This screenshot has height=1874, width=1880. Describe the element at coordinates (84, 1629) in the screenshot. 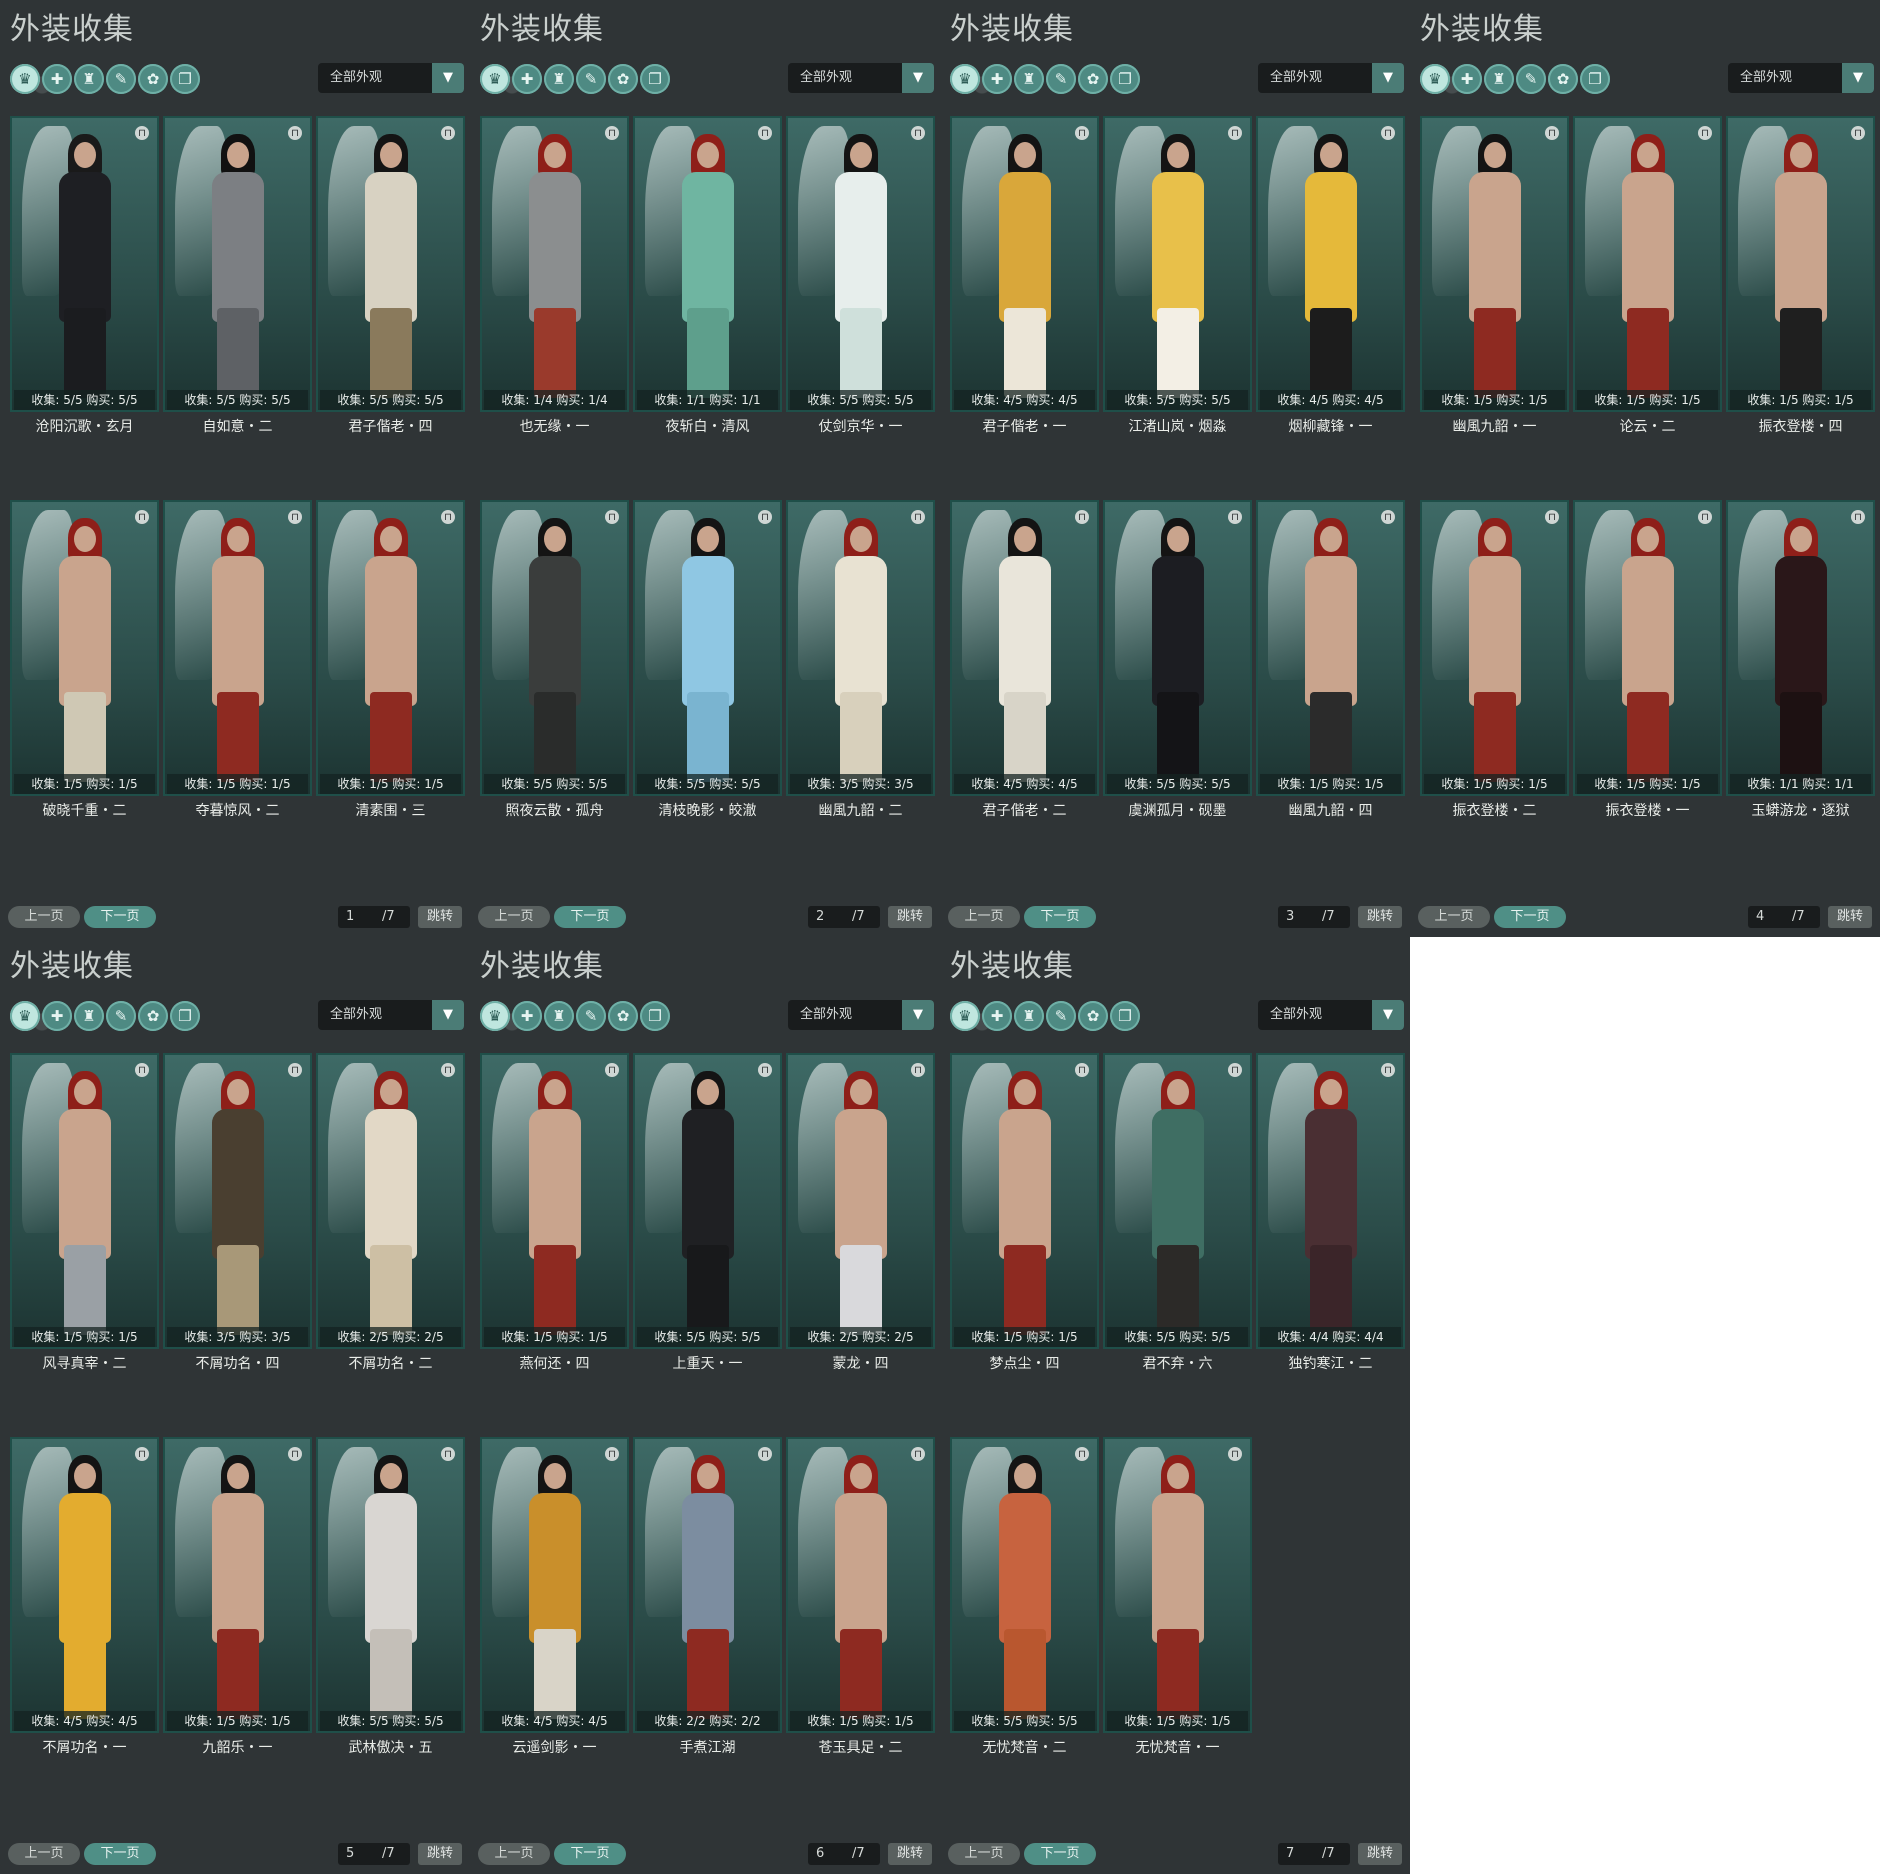

I see `outfit-card: ⊓ 收集: 4/5 购买: 4/5 不屑功名・一` at that location.